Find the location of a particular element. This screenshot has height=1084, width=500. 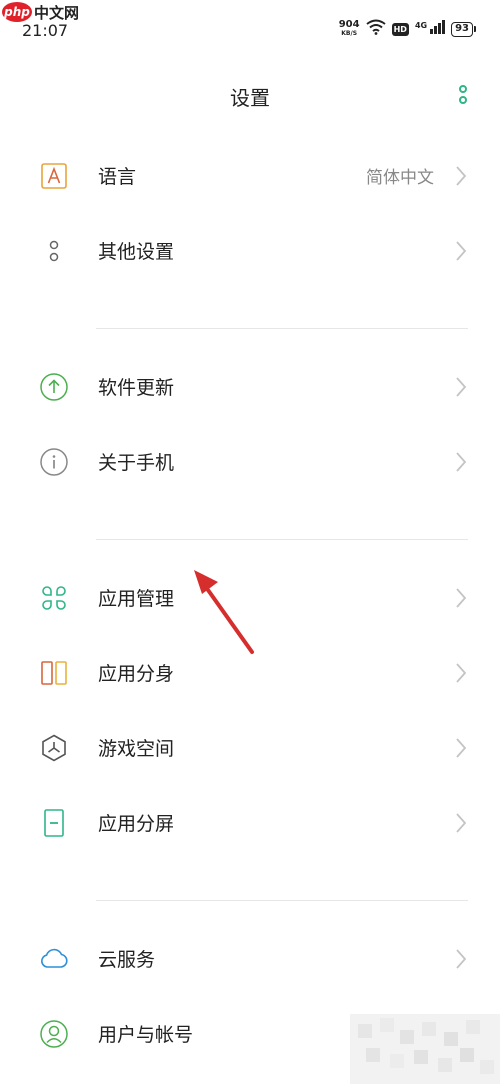

net-speed-unit: KB/S is located at coordinates (349, 33).